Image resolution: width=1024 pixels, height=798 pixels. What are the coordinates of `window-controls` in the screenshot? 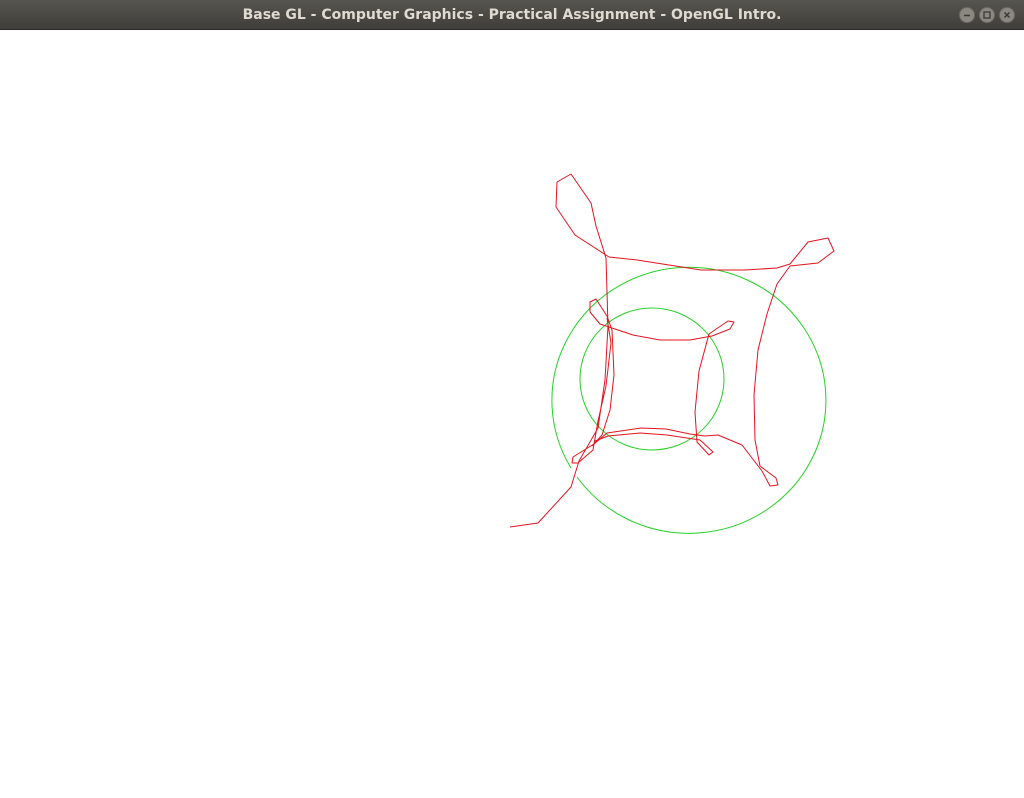 It's located at (987, 15).